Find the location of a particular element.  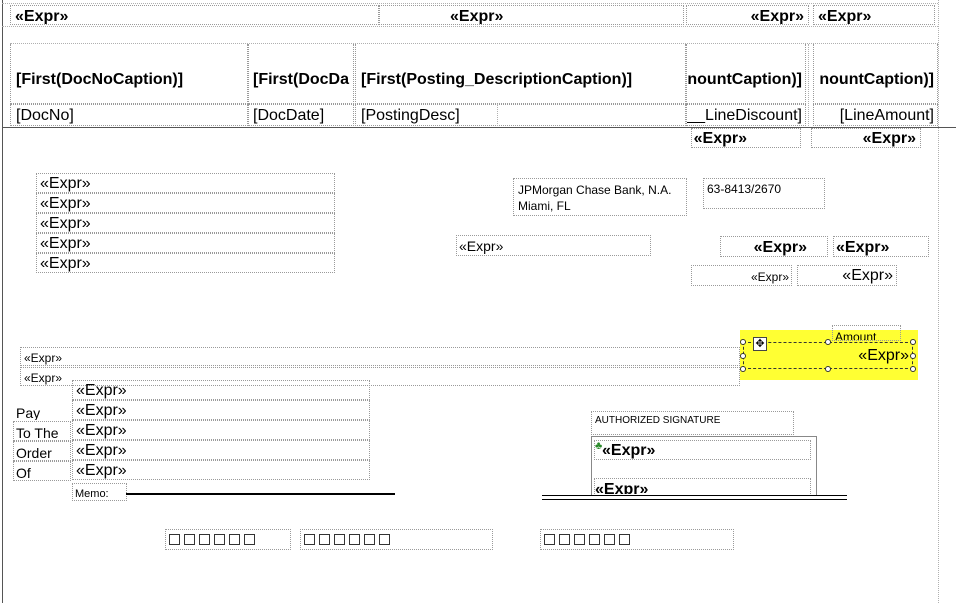

resize-handle-ml is located at coordinates (743, 356).